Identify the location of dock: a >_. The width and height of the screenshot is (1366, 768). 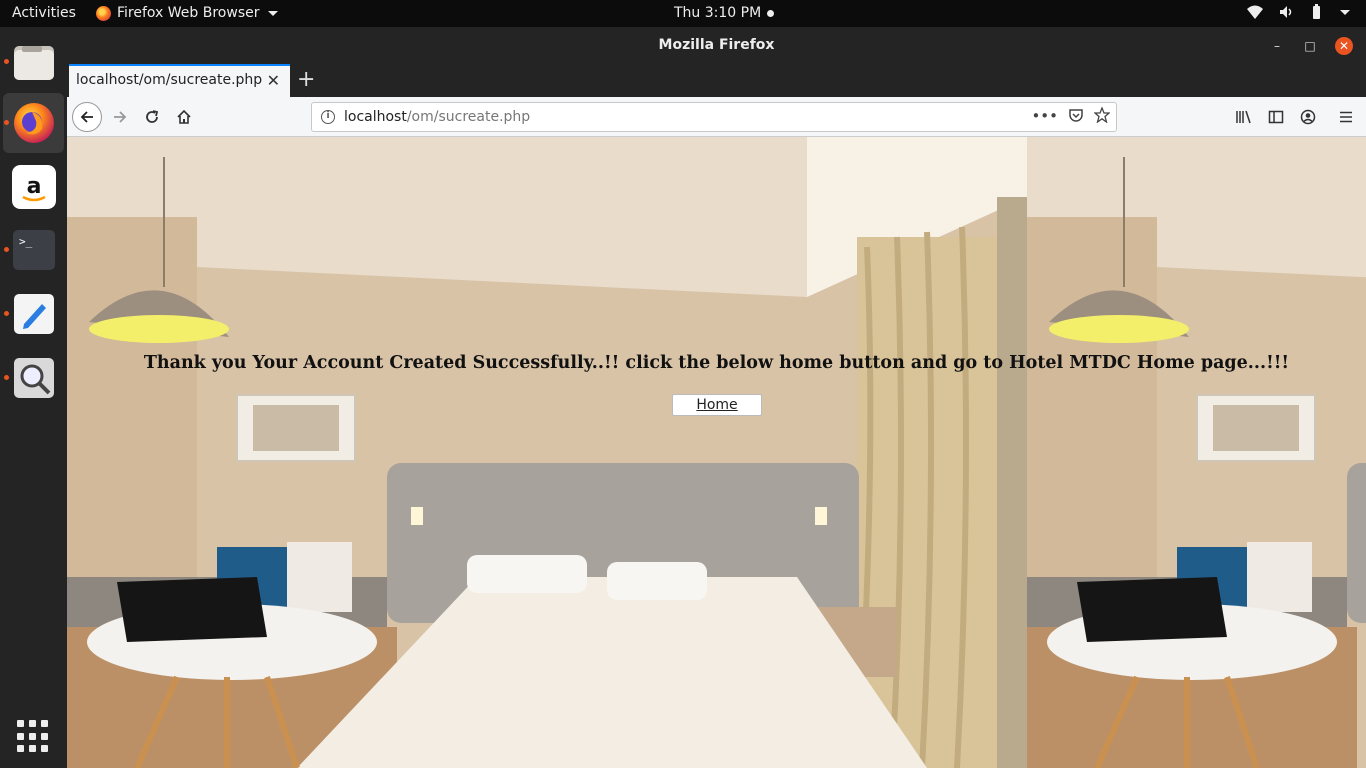
(33, 397).